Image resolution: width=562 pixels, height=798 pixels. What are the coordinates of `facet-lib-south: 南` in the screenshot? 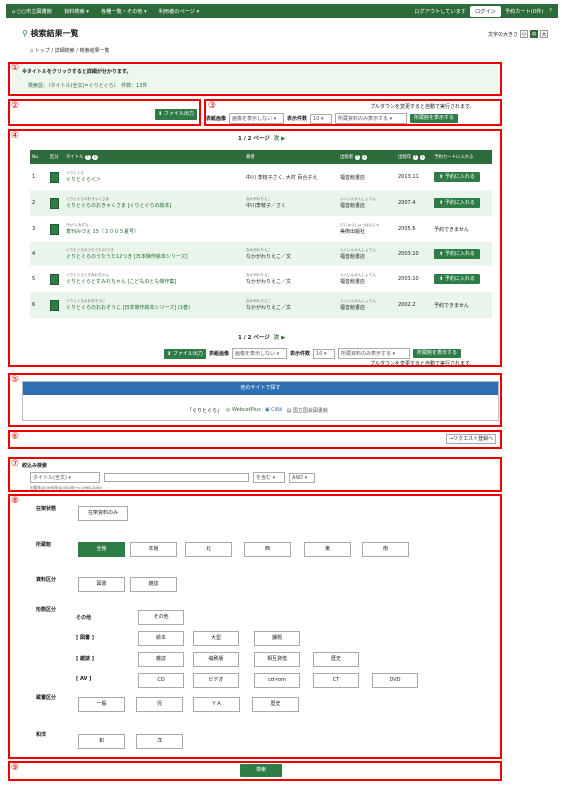 It's located at (385, 549).